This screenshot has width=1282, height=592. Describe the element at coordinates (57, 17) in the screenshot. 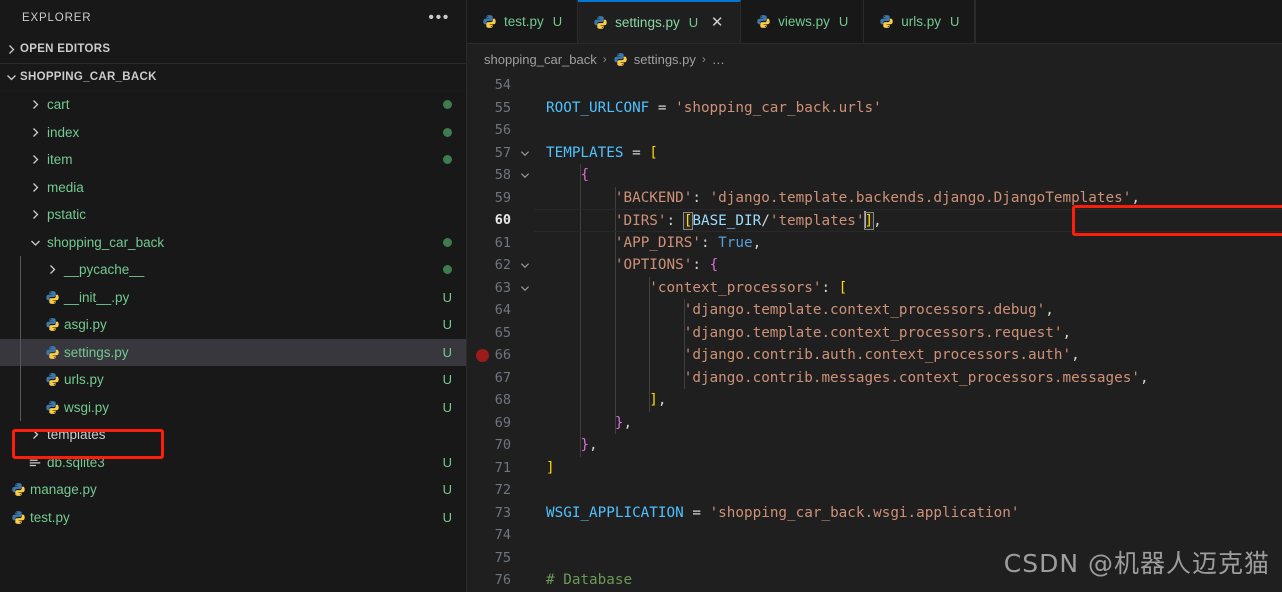

I see `page-title: EXPLORER` at that location.